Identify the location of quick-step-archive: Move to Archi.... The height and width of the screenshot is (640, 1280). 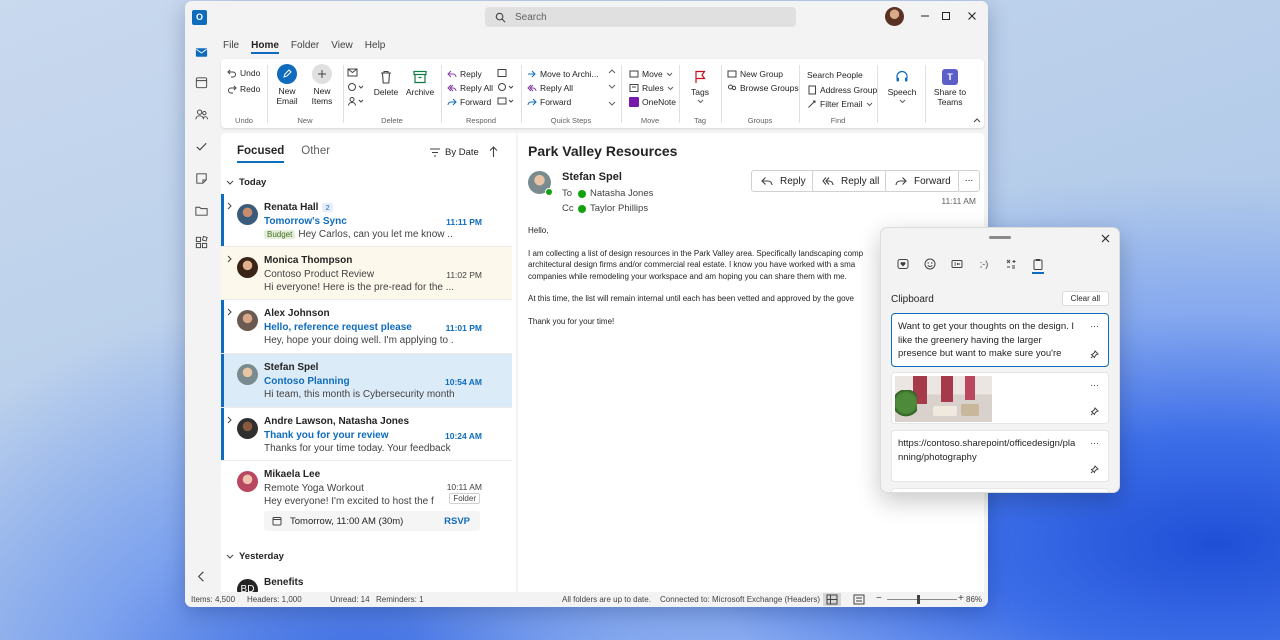
(563, 74).